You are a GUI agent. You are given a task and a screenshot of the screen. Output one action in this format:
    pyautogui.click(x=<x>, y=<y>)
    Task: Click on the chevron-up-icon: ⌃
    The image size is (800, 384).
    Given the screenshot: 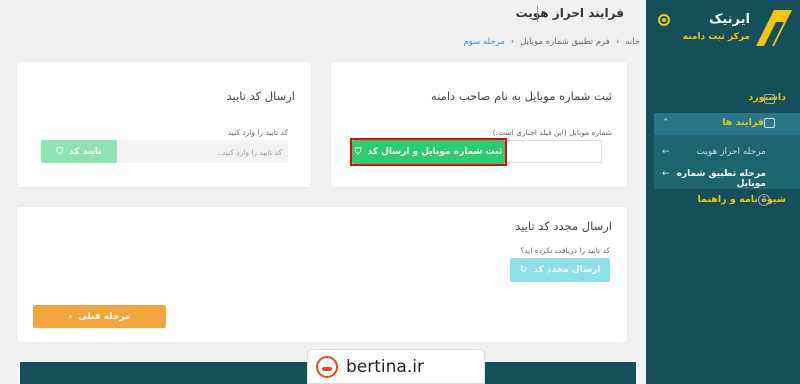 What is the action you would take?
    pyautogui.click(x=666, y=123)
    